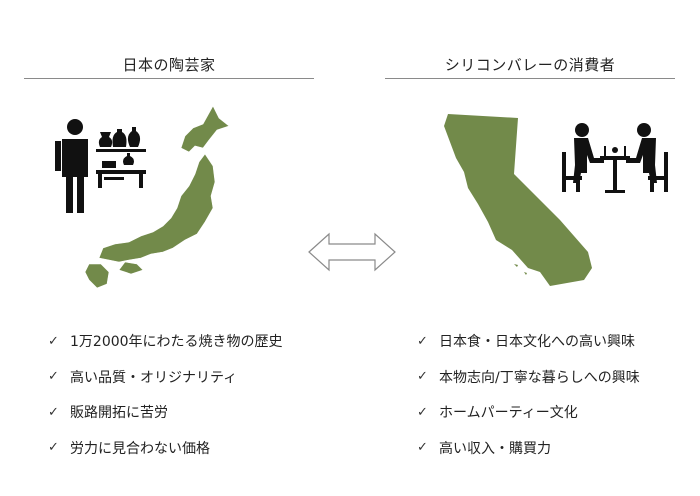  What do you see at coordinates (140, 448) in the screenshot?
I see `potter-trait-item-label: 労力に見合わない価格` at bounding box center [140, 448].